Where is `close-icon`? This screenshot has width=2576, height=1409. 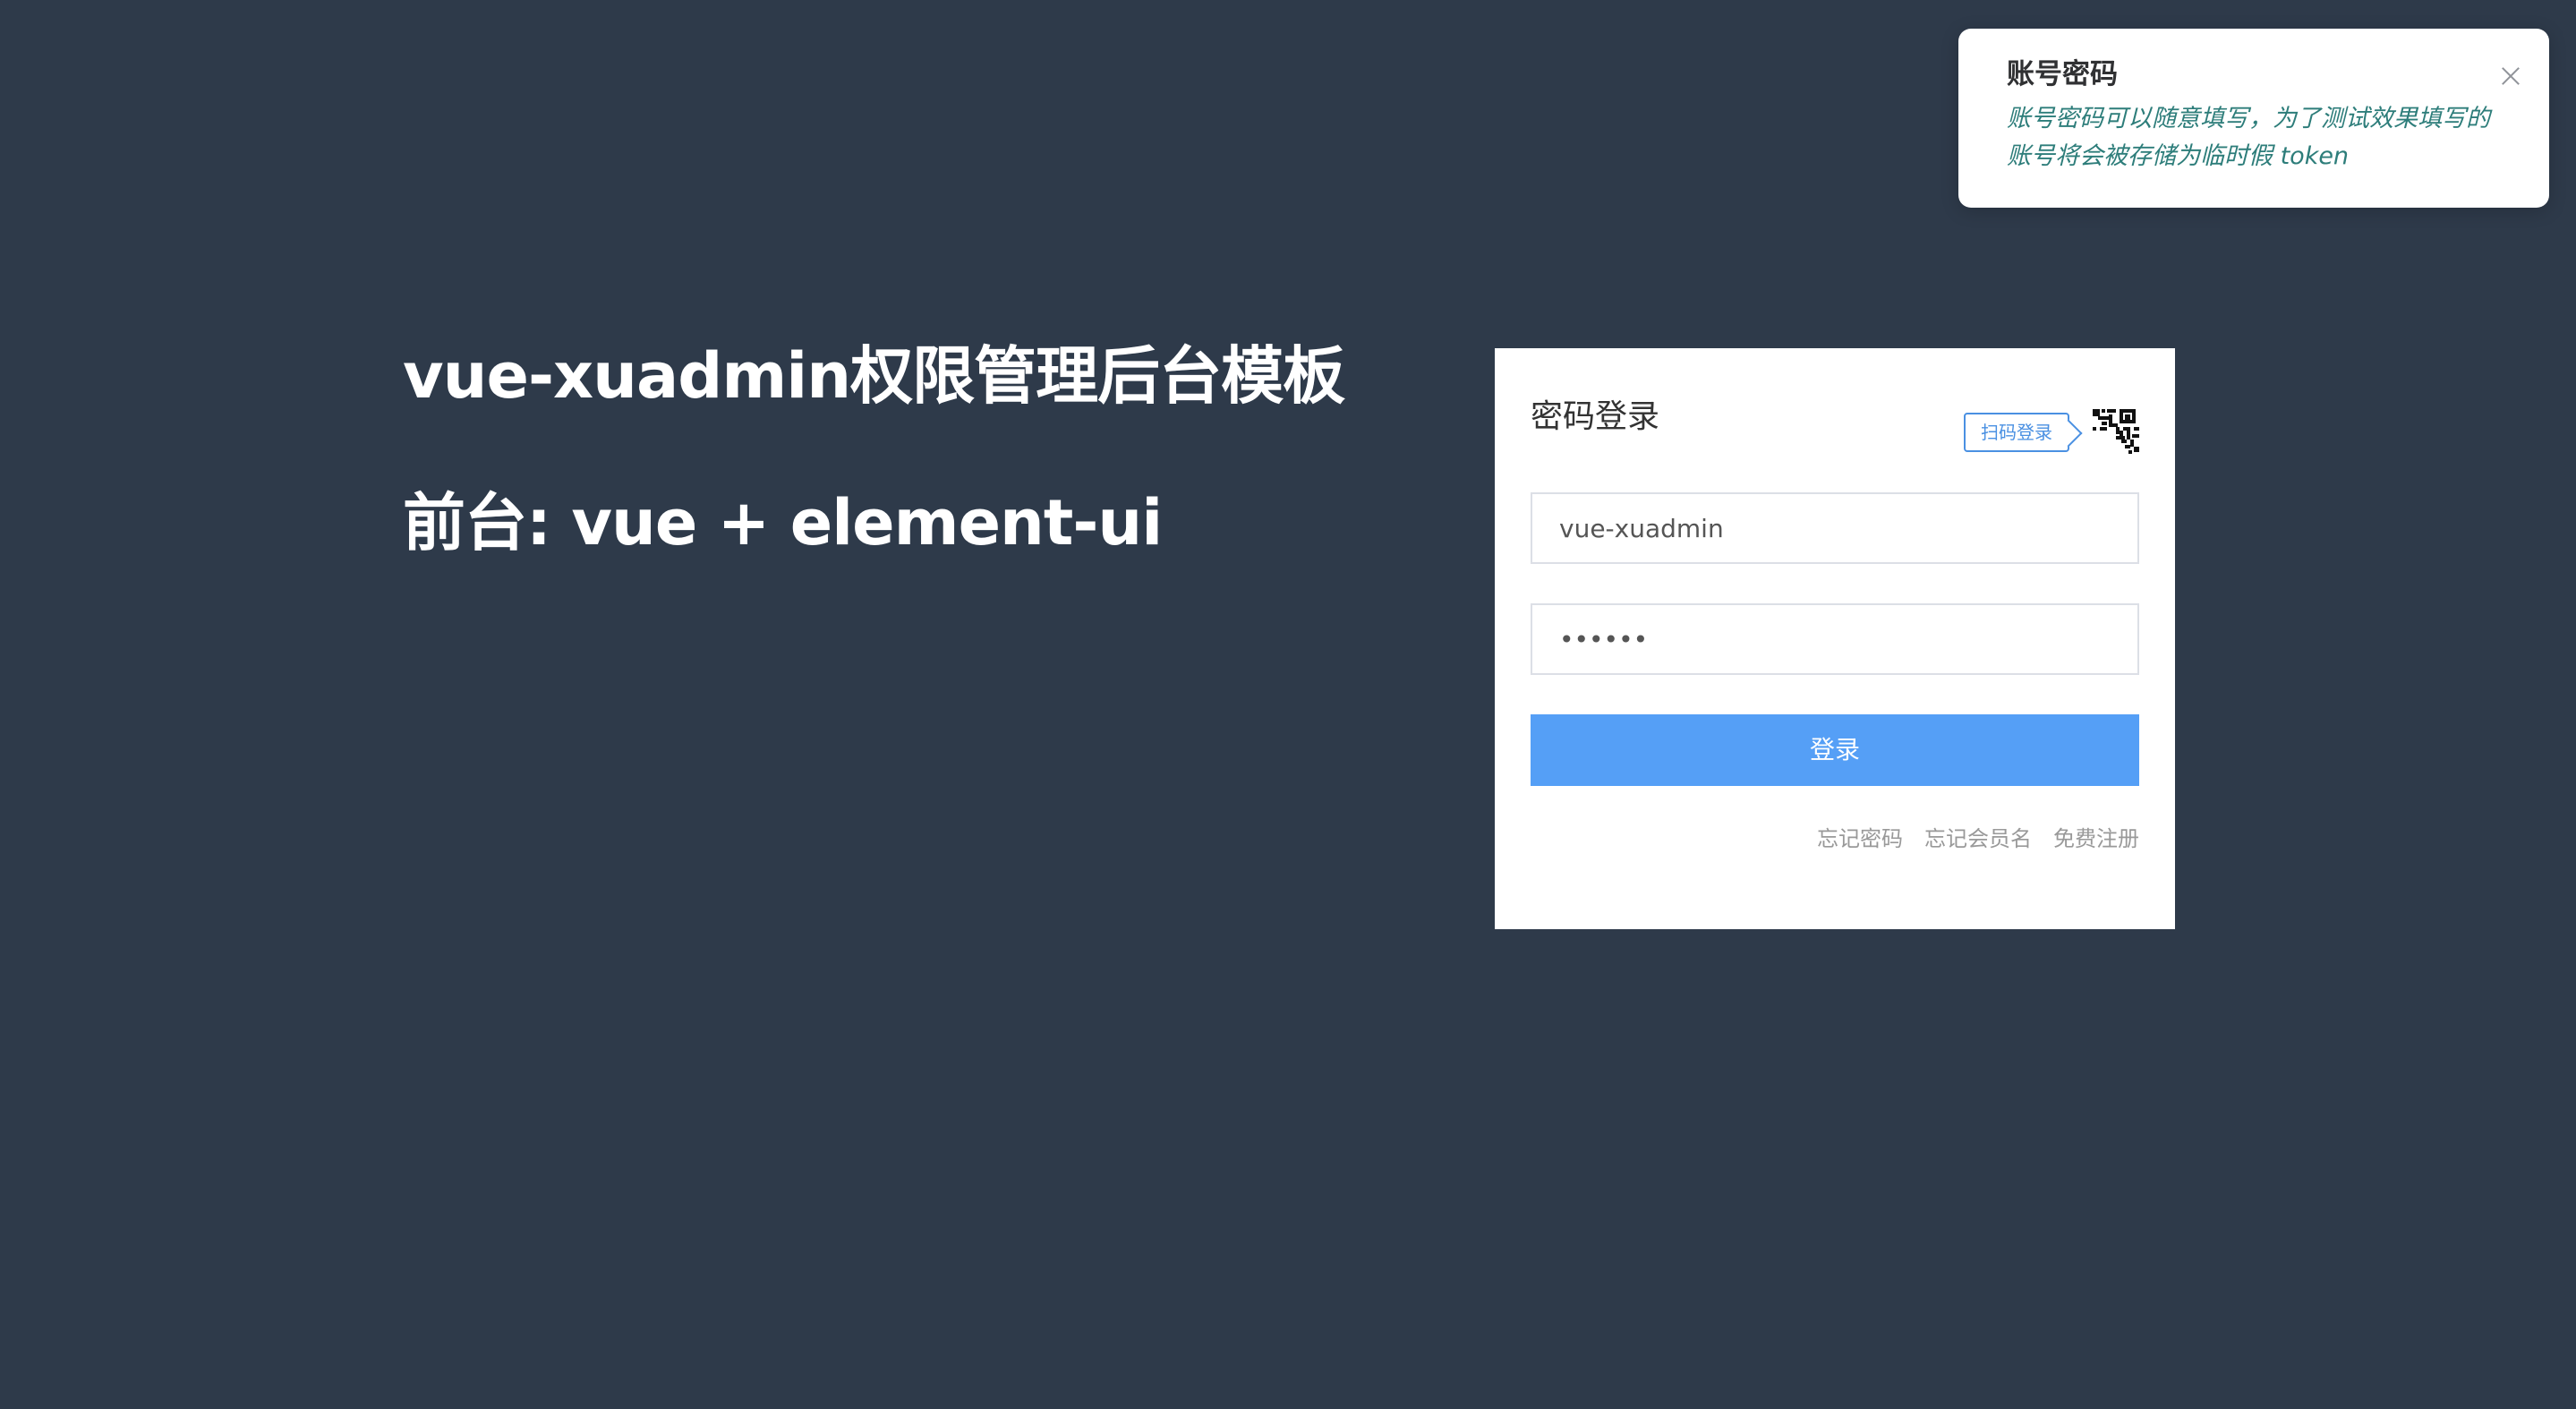 close-icon is located at coordinates (2510, 76).